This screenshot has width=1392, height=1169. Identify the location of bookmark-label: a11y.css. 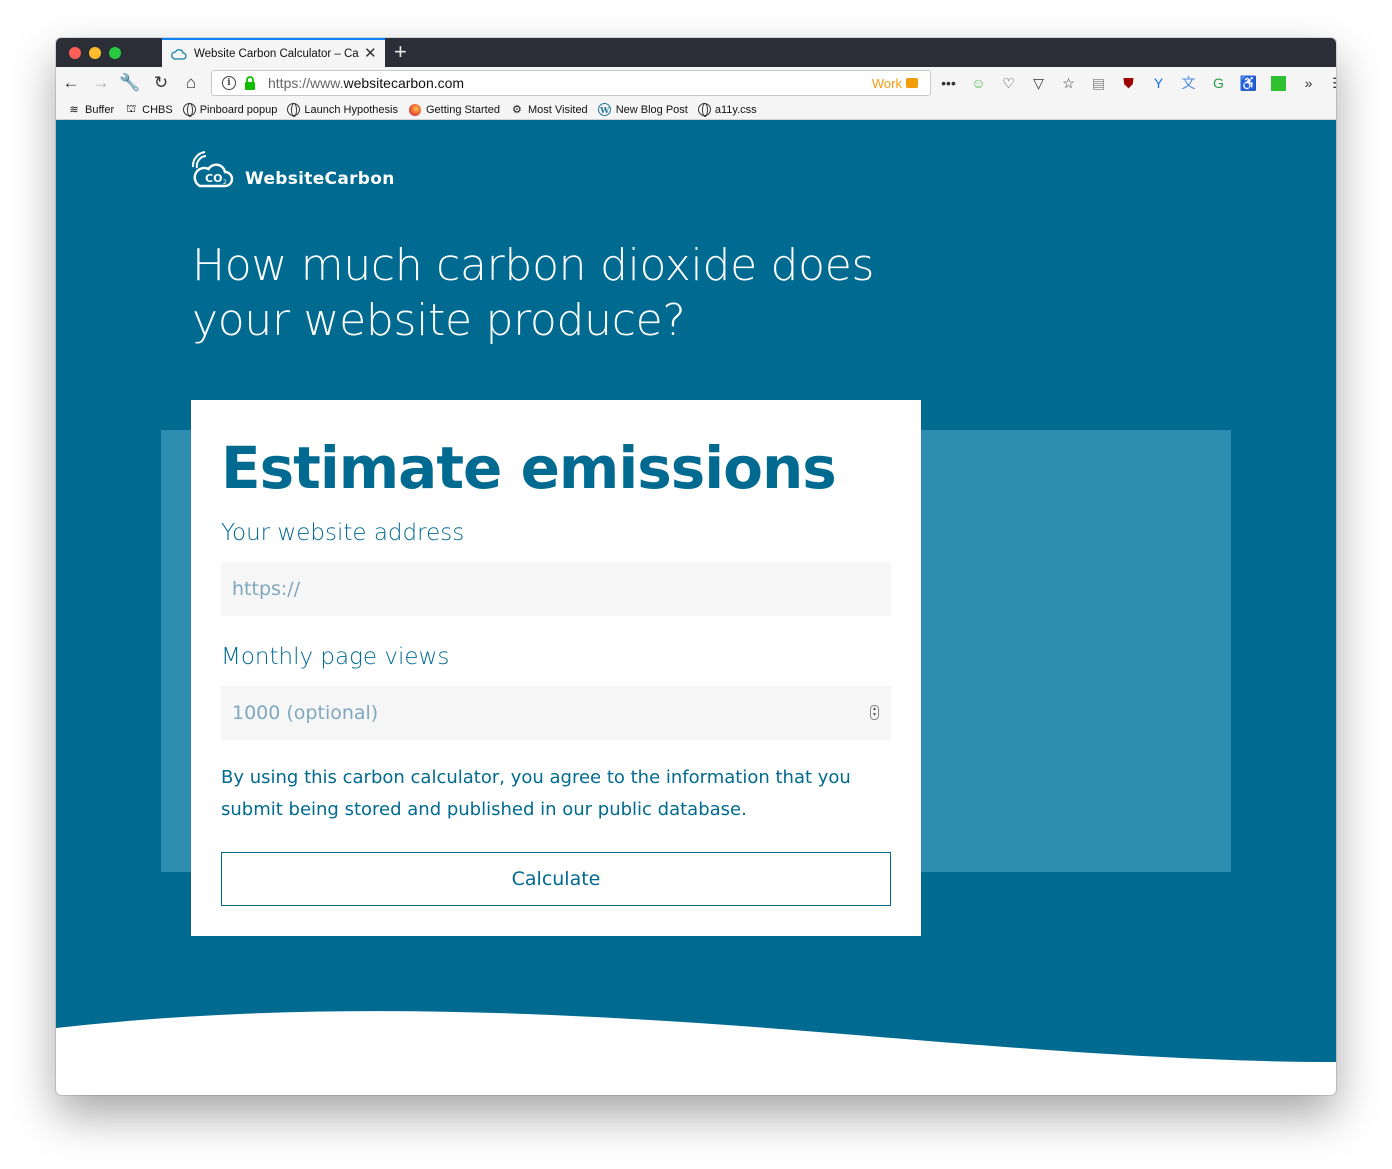
(735, 109).